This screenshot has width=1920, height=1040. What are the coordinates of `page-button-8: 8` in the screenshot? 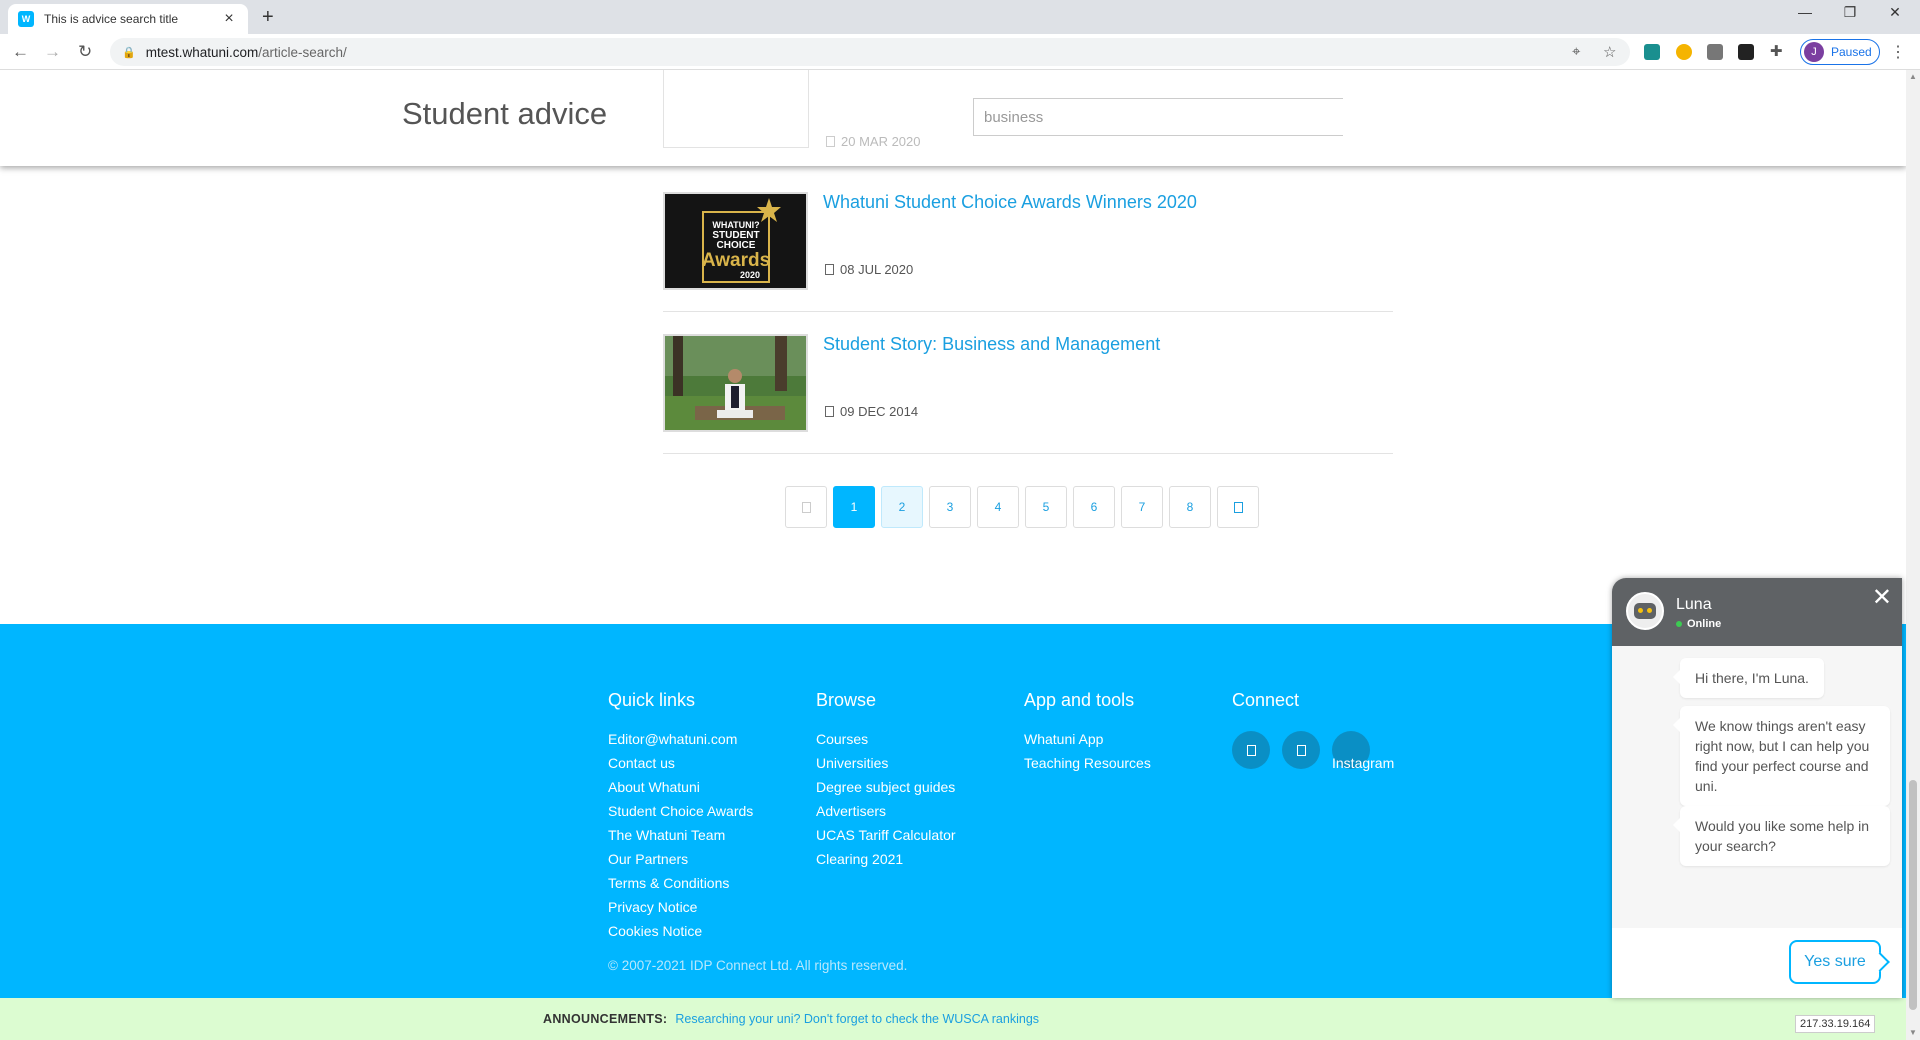 It's located at (1190, 507).